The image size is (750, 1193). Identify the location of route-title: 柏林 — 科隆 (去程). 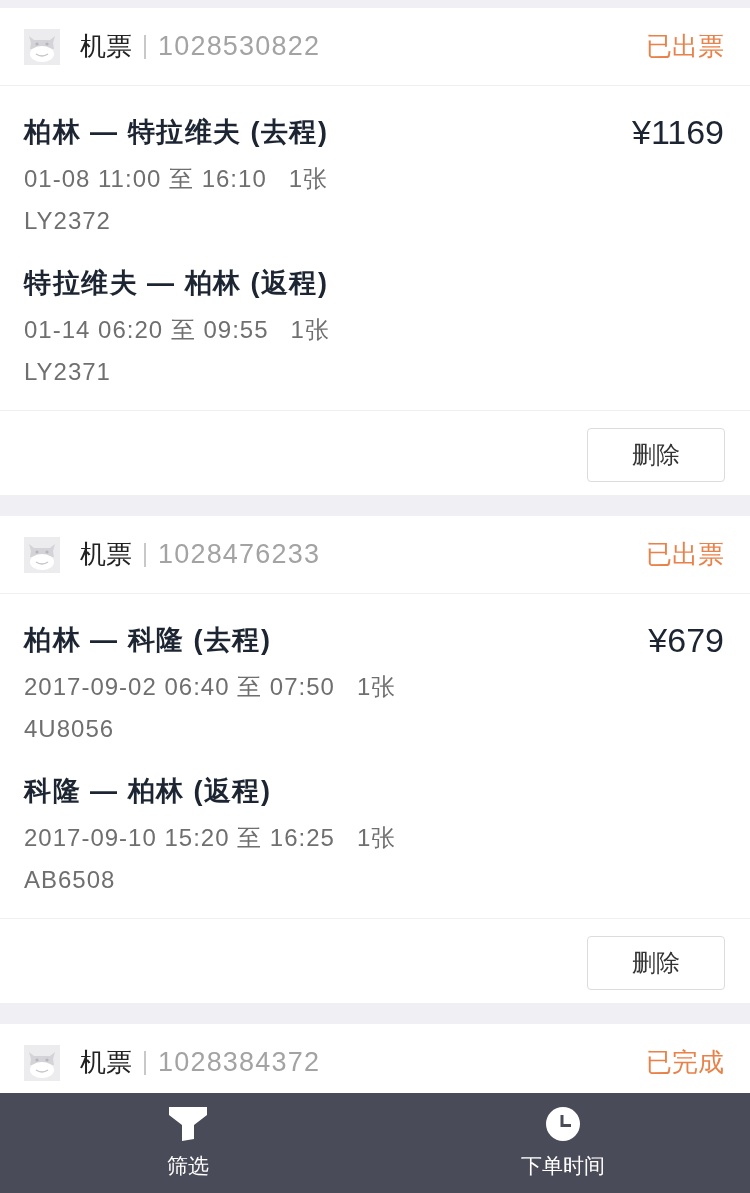
(148, 640).